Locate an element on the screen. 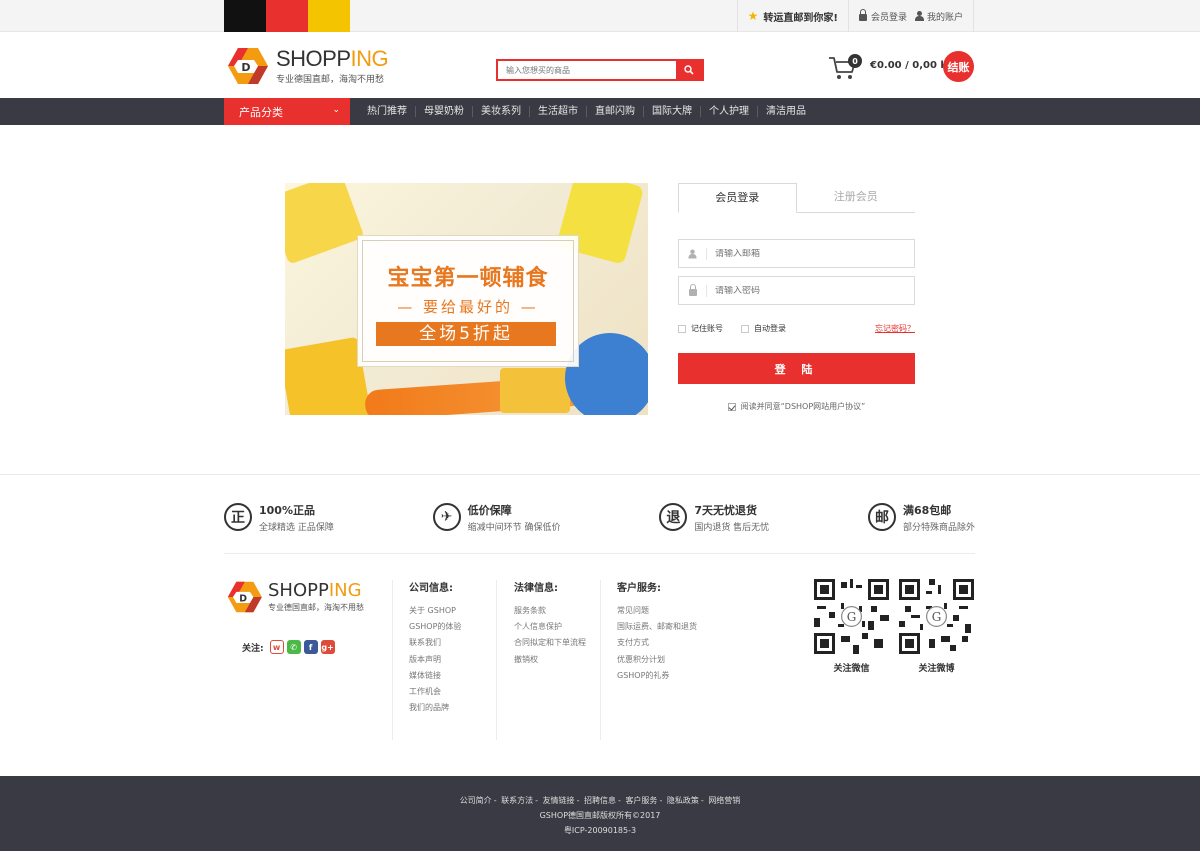 The image size is (1200, 851). forgot-password-link: 忘记密码？ is located at coordinates (895, 328).